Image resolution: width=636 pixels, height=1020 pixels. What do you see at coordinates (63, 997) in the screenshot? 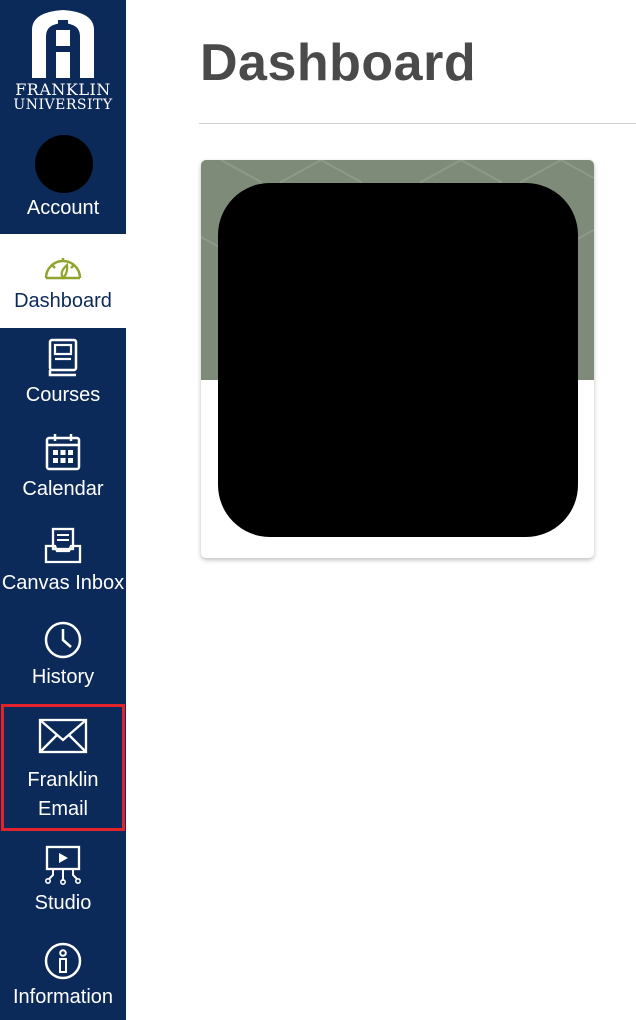
I see `nav-label-information: Information` at bounding box center [63, 997].